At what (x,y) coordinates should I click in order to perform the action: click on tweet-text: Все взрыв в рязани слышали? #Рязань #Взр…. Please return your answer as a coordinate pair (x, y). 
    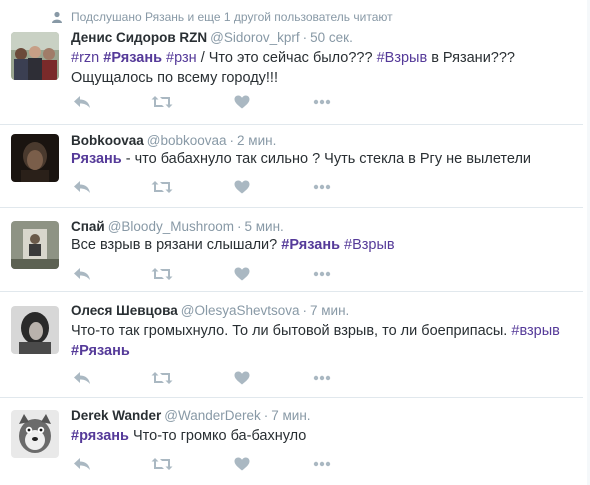
    Looking at the image, I should click on (321, 245).